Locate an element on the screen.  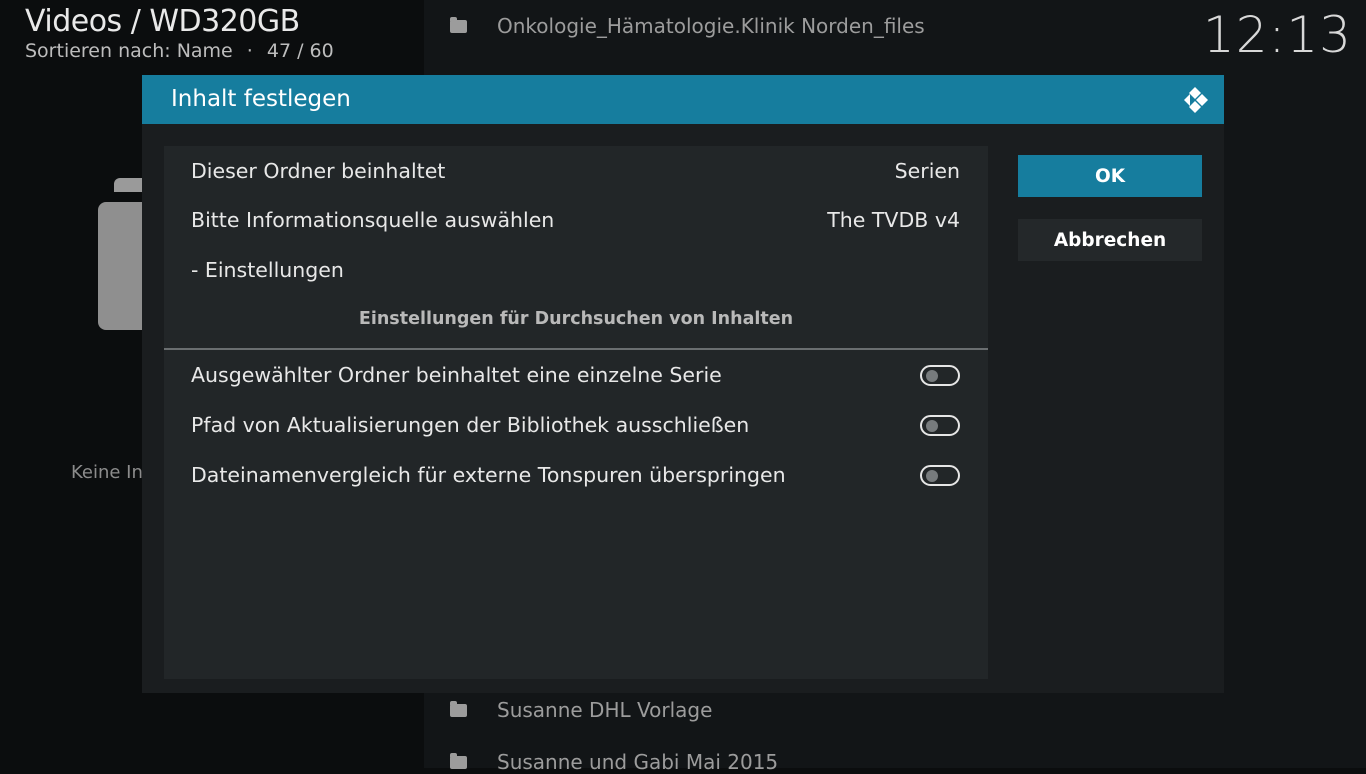
clock: 12:13 is located at coordinates (1277, 35).